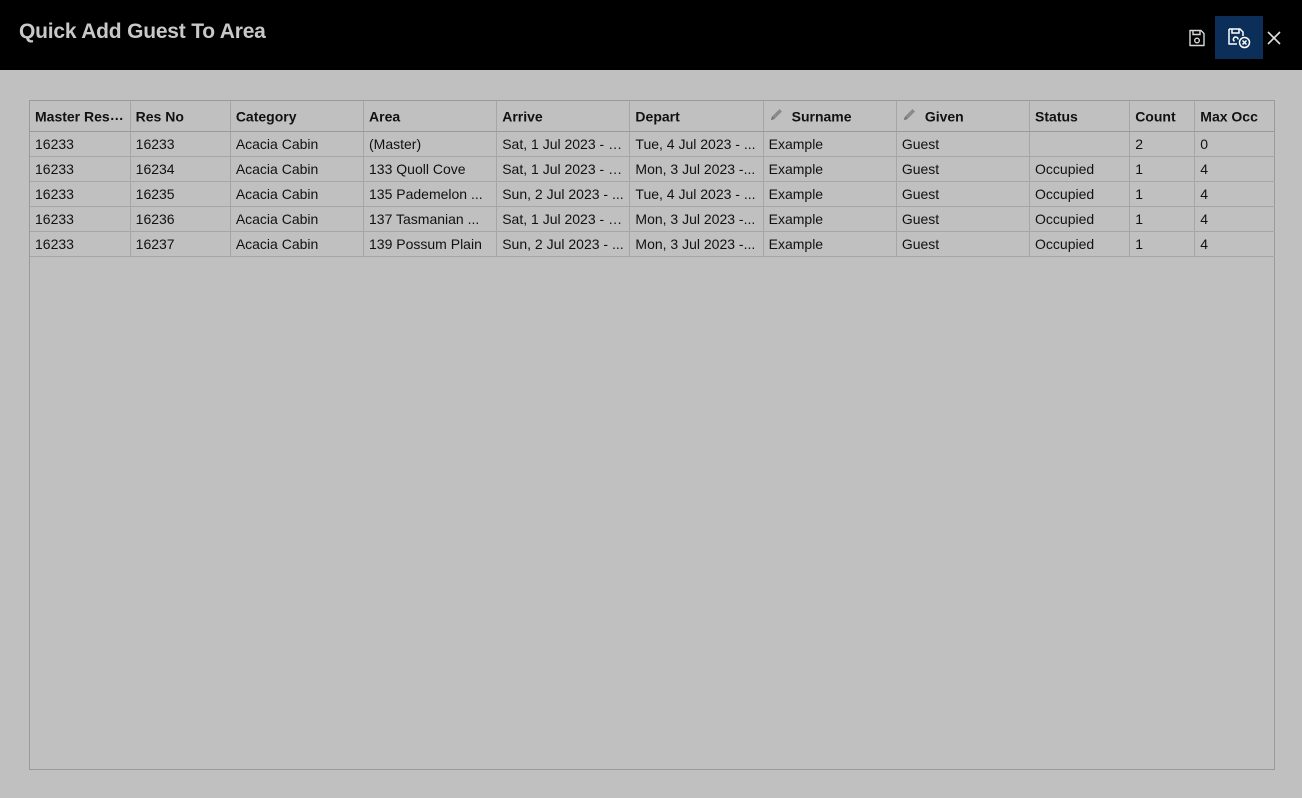 The height and width of the screenshot is (798, 1302). I want to click on column-header-count: Count, so click(1162, 116).